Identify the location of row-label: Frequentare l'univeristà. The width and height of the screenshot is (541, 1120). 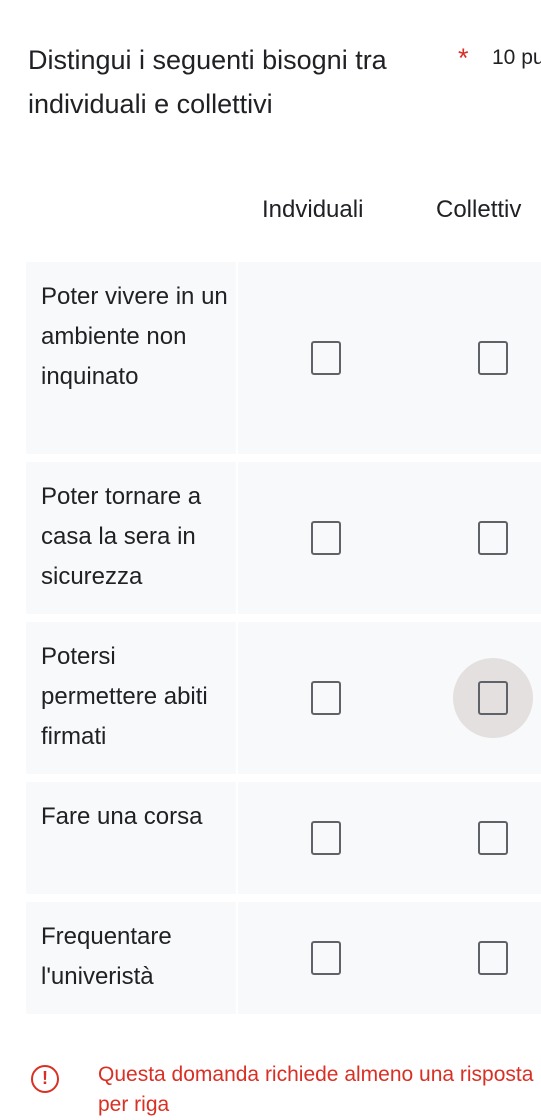
(106, 956).